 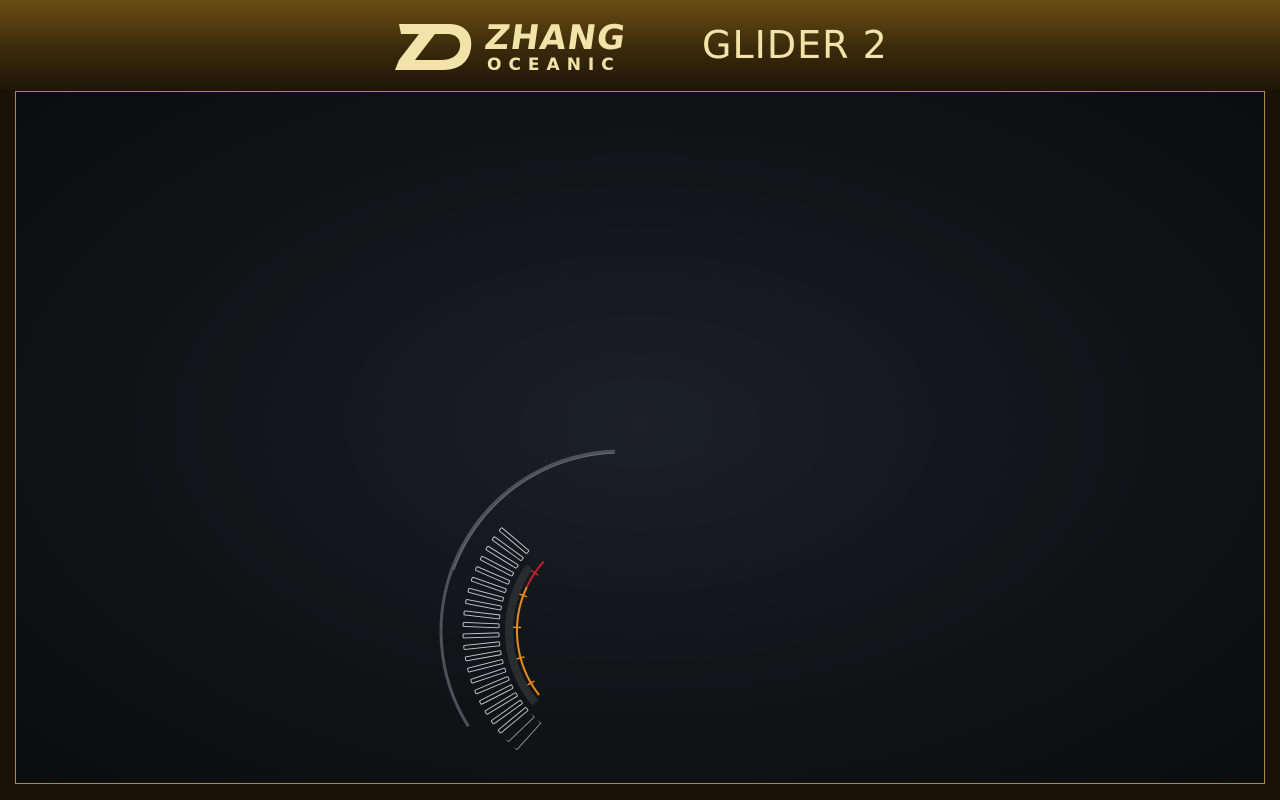 I want to click on gauge-dial-group, so click(x=527, y=599).